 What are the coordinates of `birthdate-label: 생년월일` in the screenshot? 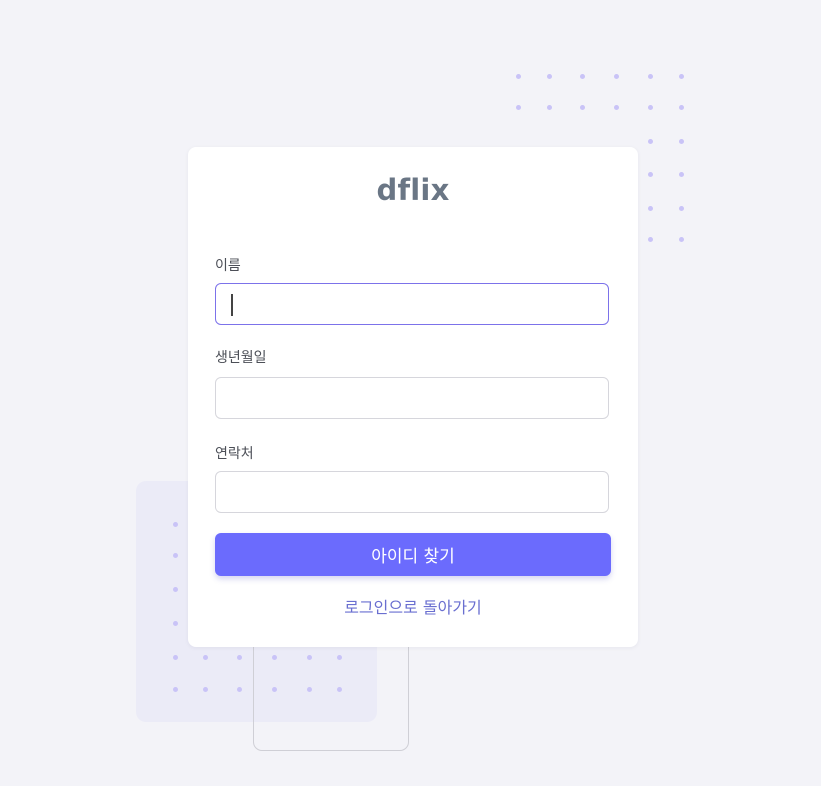 It's located at (241, 358).